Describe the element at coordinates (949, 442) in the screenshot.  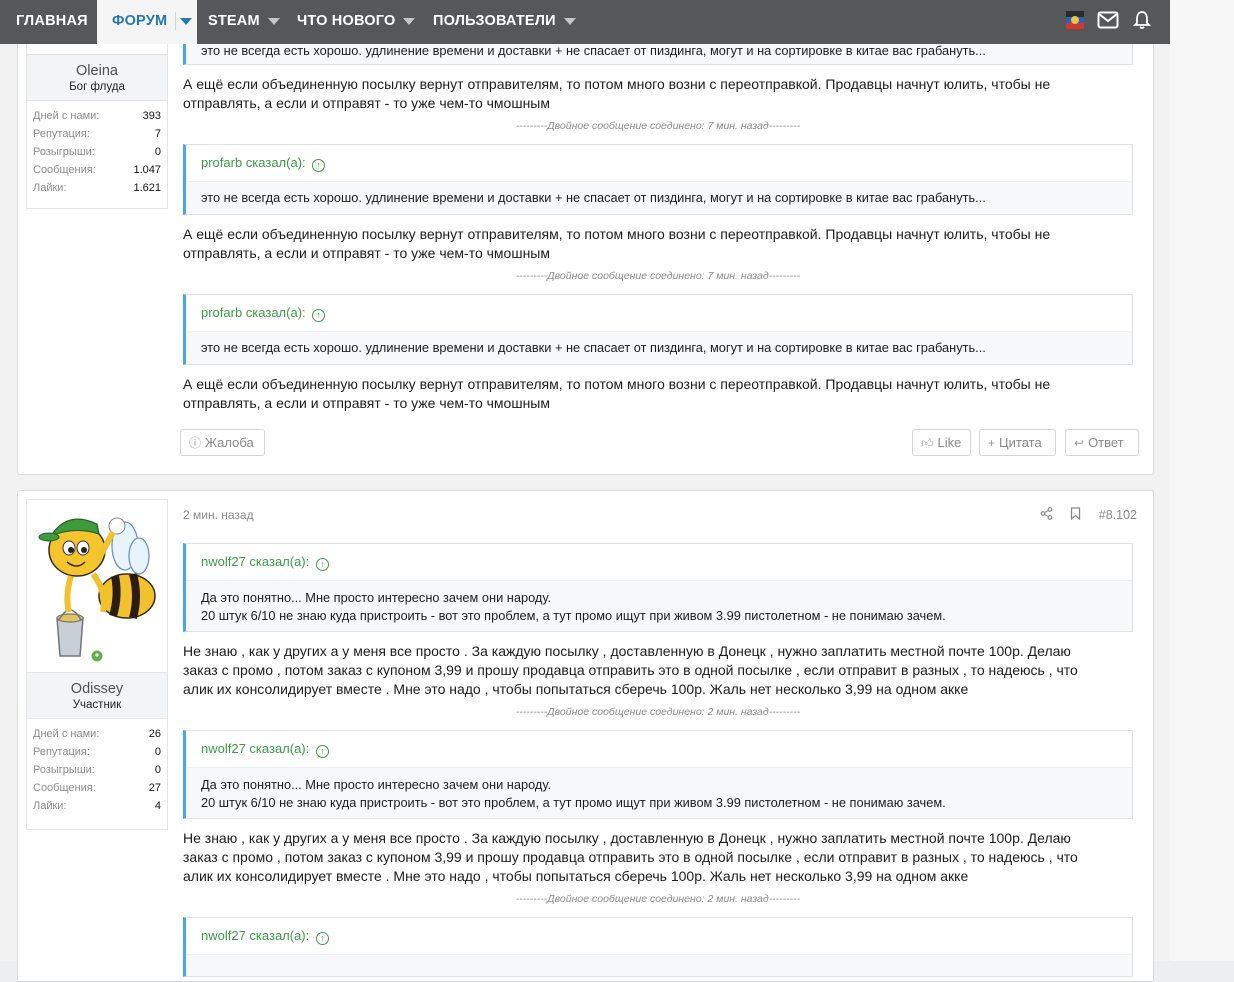
I see `like-label: Like` at that location.